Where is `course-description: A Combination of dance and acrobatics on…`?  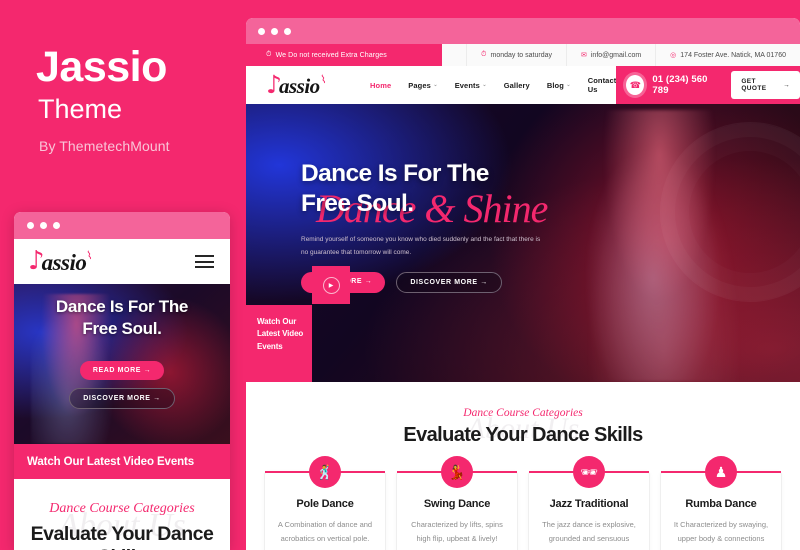 course-description: A Combination of dance and acrobatics on… is located at coordinates (325, 531).